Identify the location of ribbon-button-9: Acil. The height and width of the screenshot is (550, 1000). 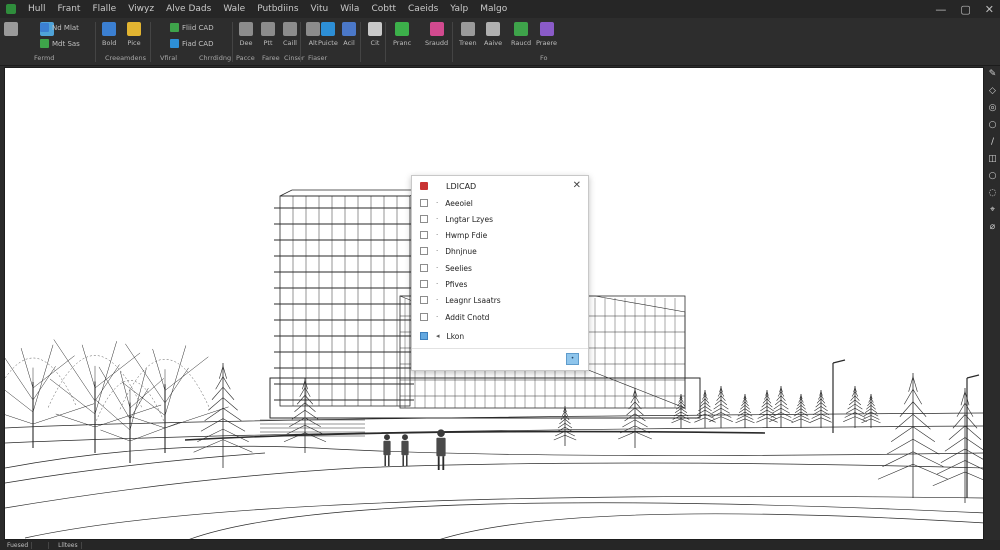
(349, 34).